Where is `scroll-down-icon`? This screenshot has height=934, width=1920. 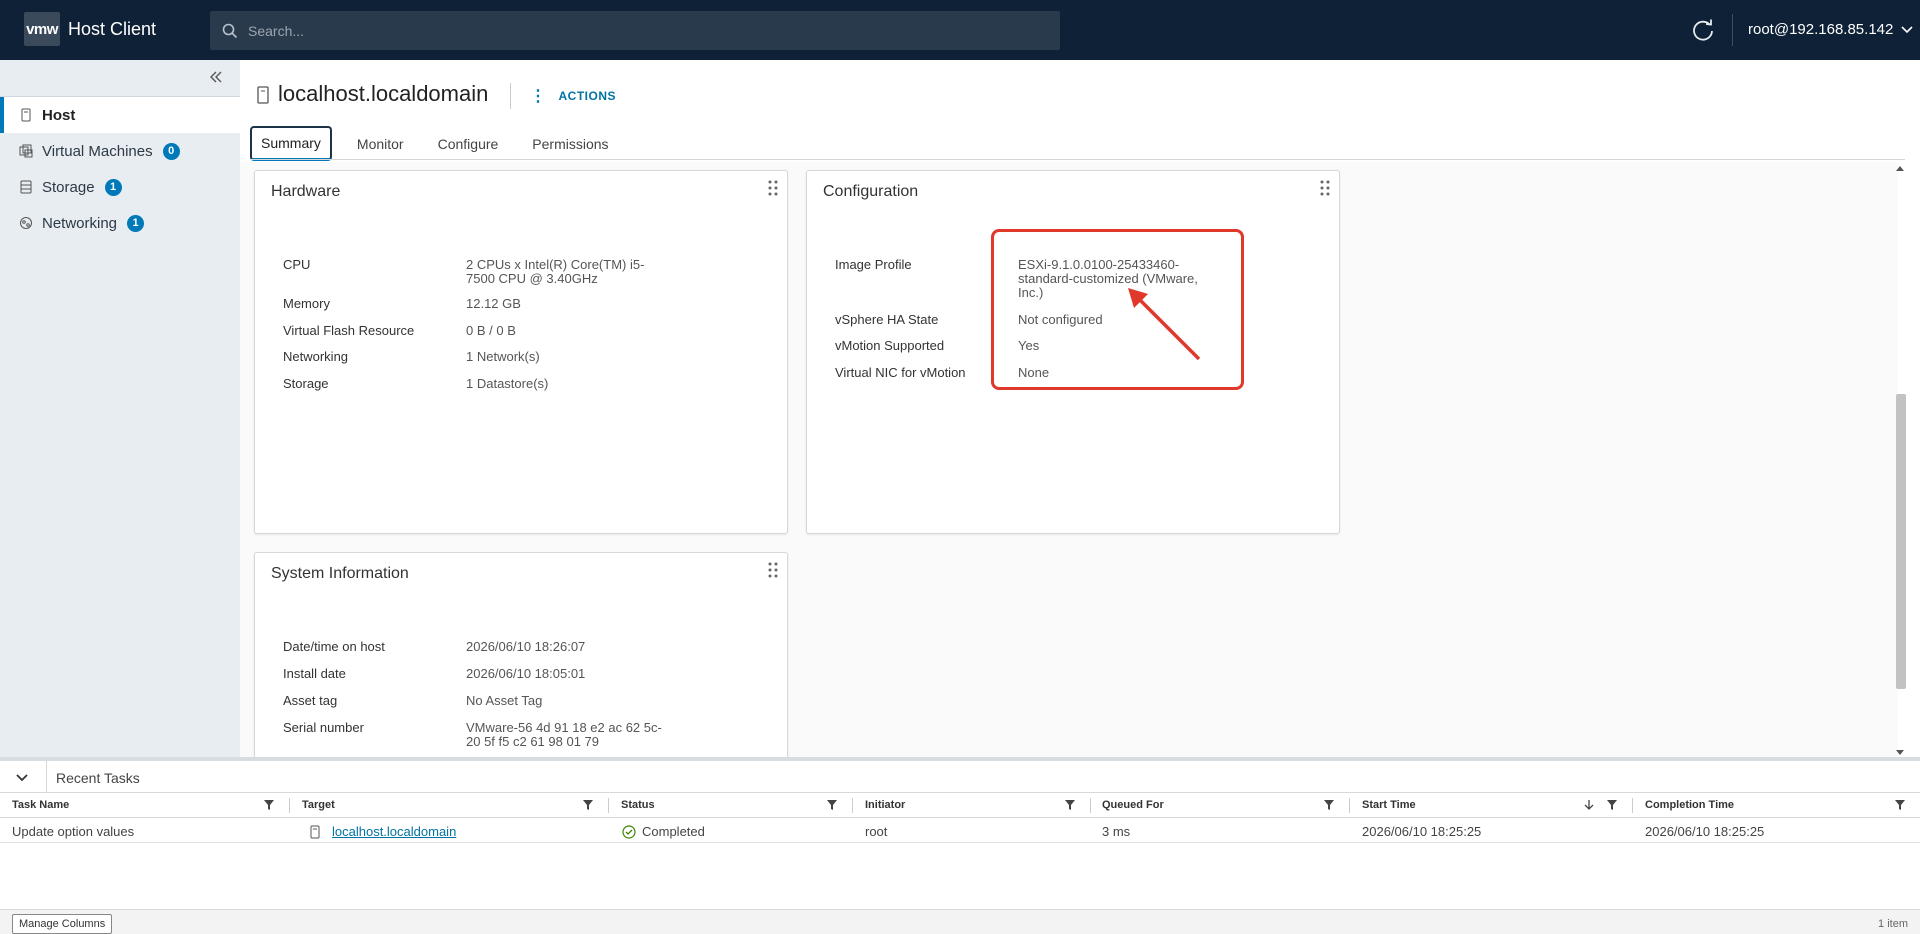 scroll-down-icon is located at coordinates (1900, 752).